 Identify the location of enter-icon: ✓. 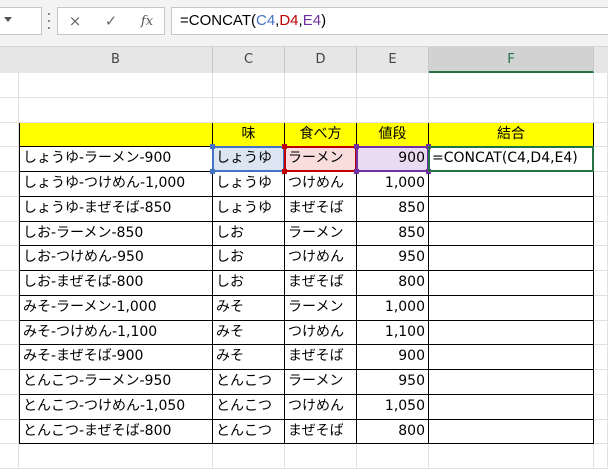
(111, 21).